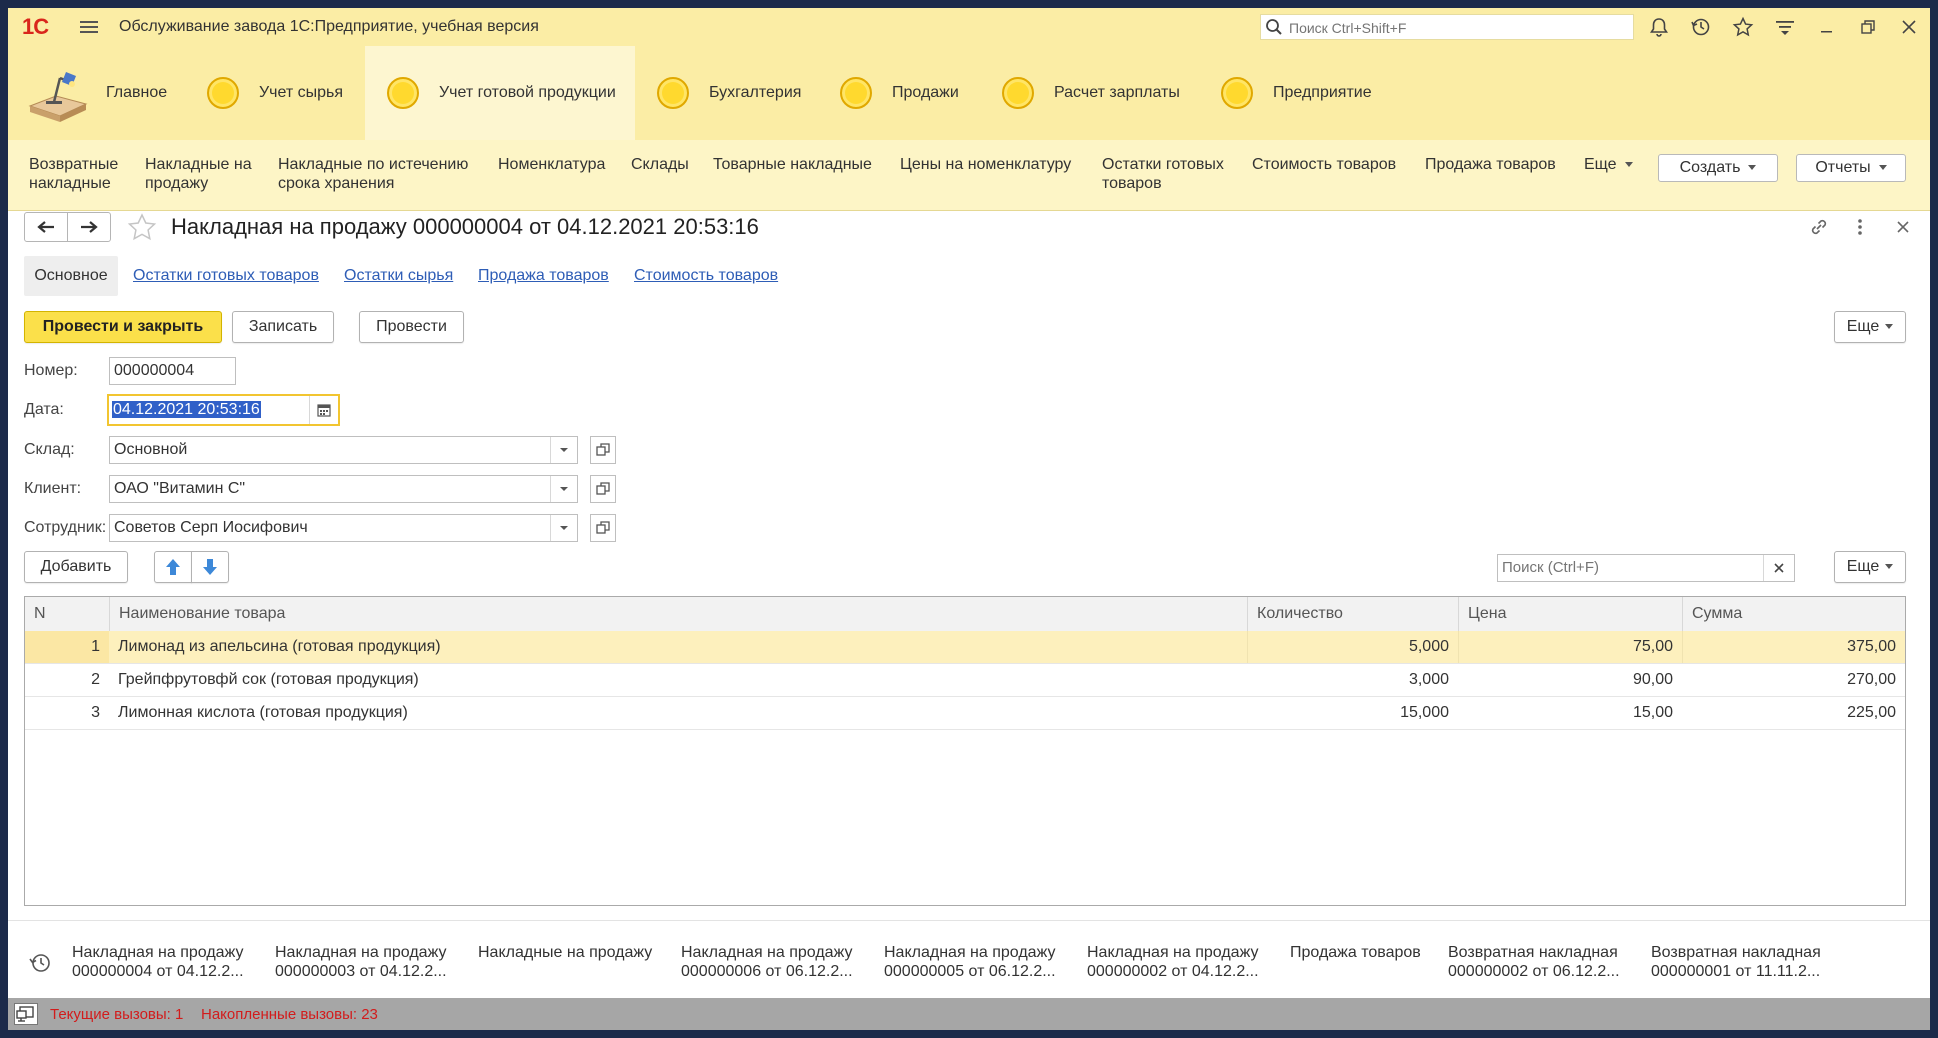  I want to click on monitor-icon, so click(26, 1014).